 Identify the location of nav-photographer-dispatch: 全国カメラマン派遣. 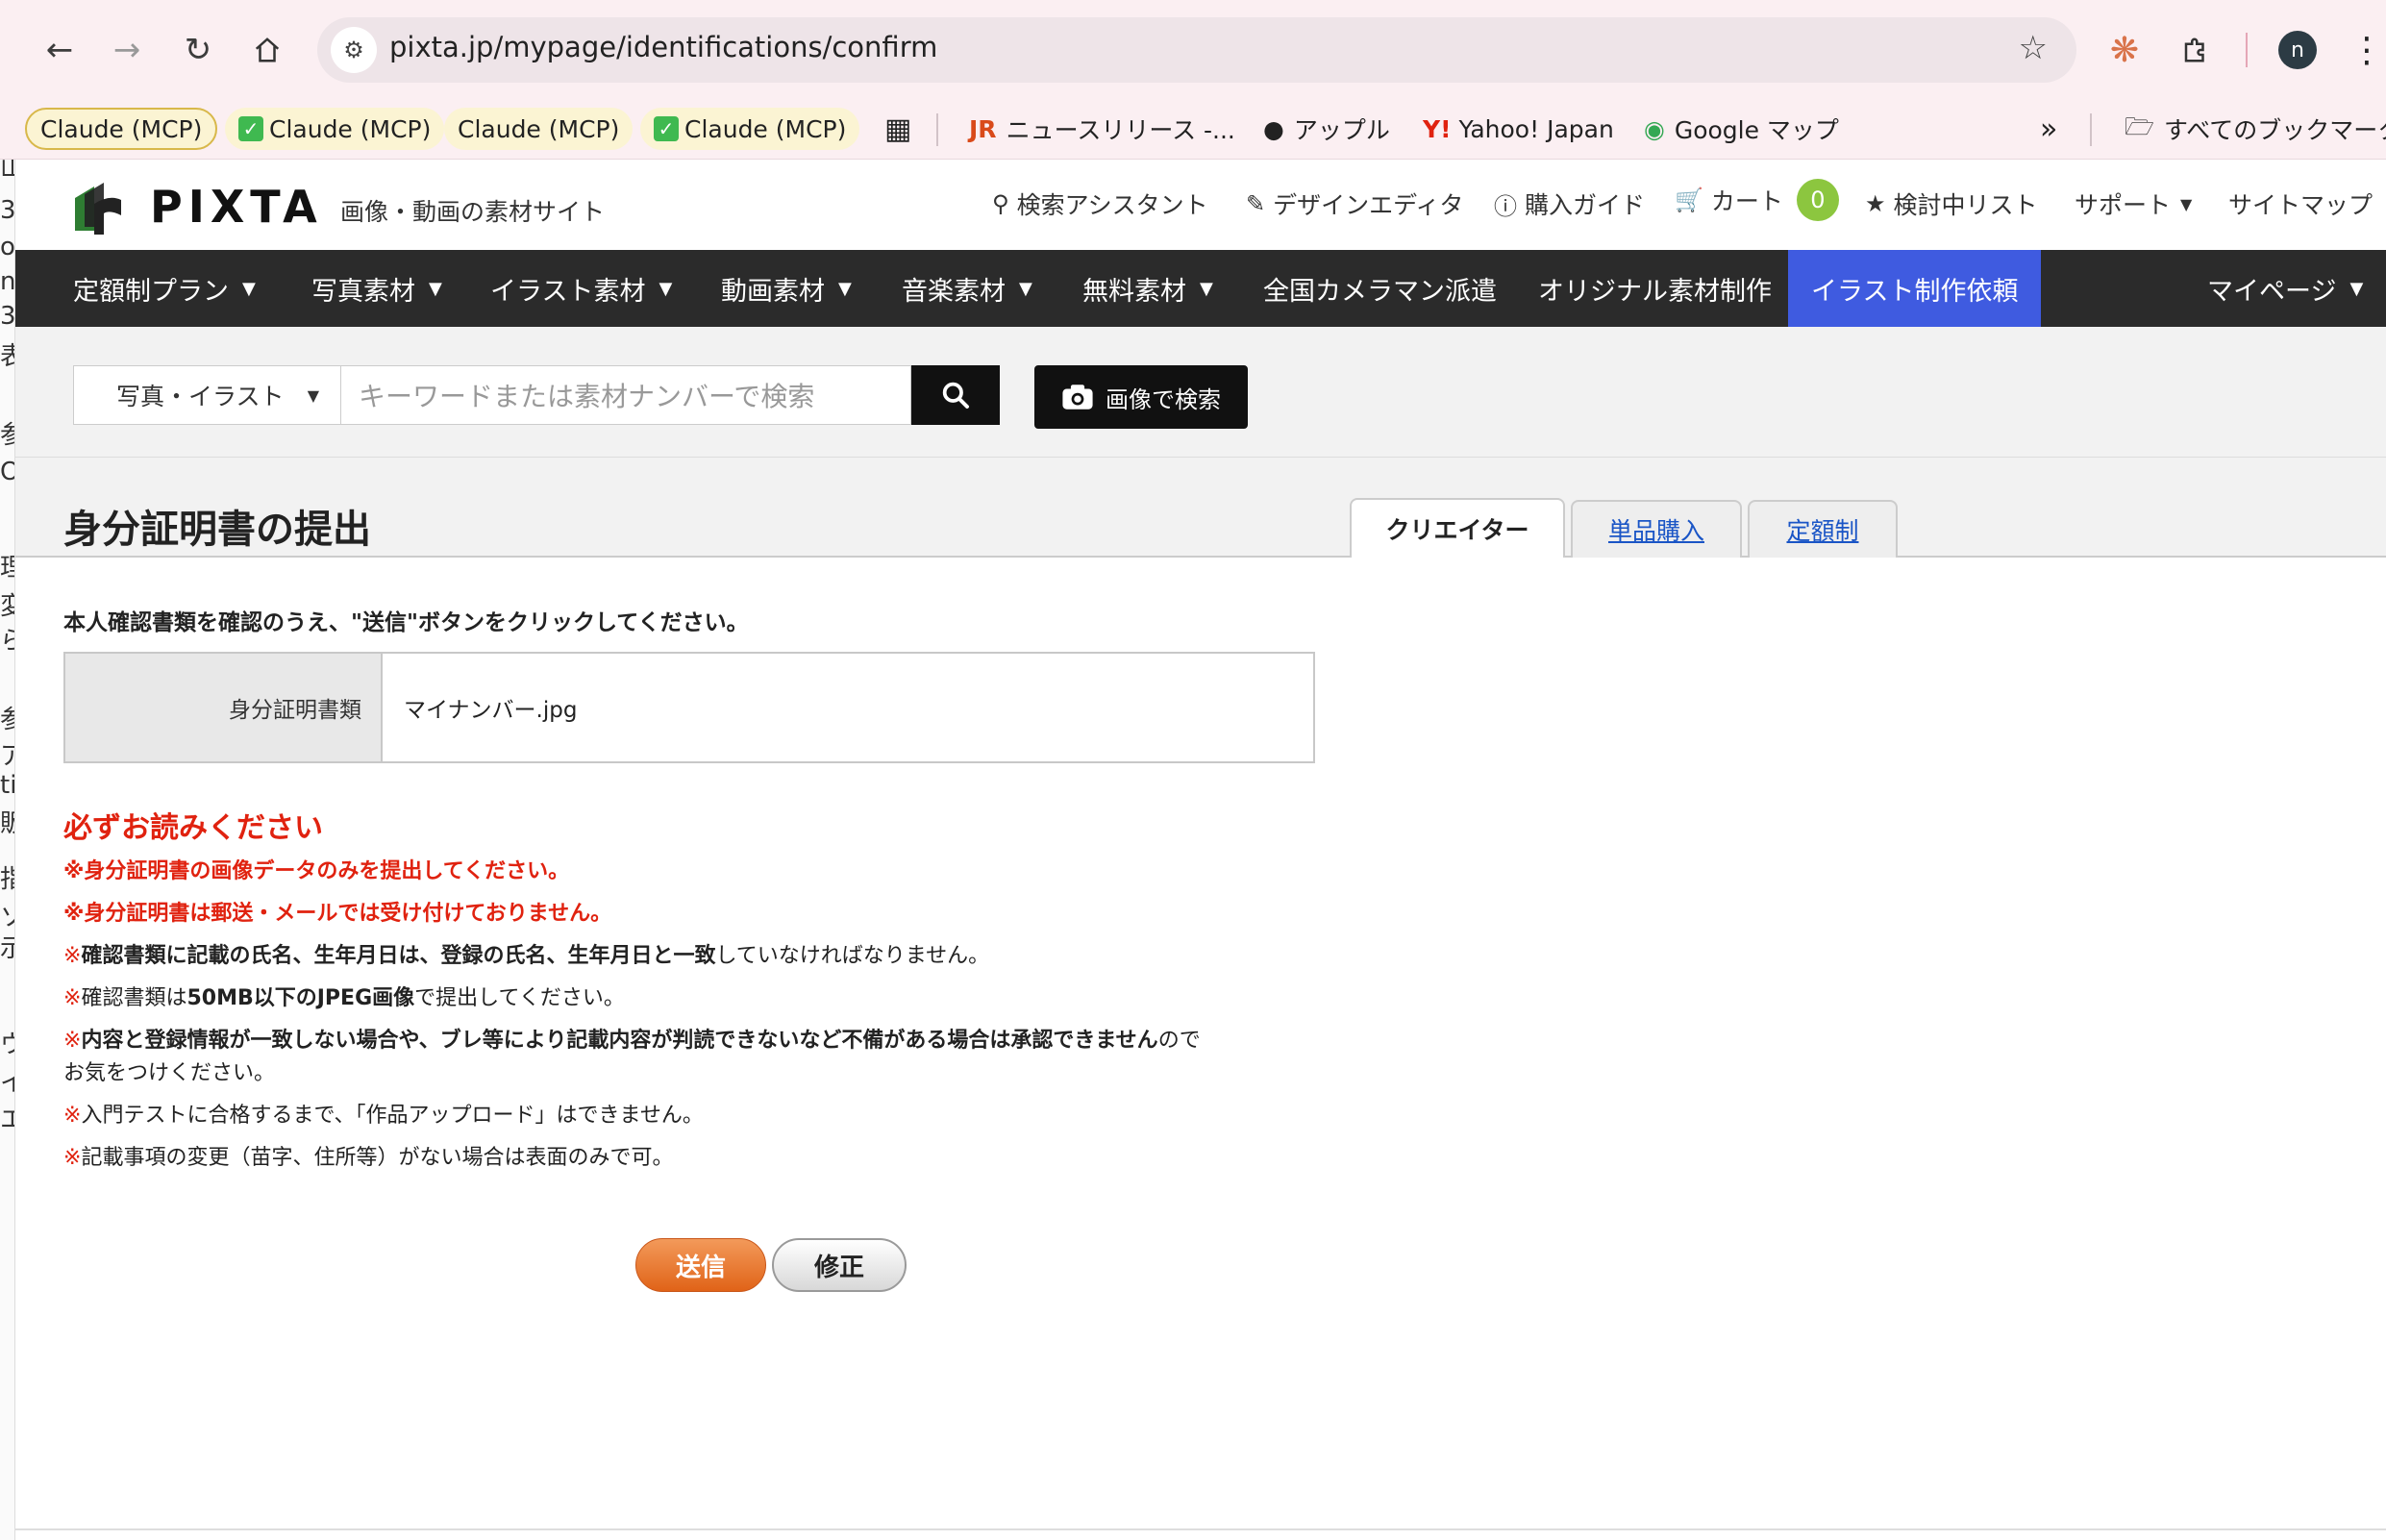
(1380, 288).